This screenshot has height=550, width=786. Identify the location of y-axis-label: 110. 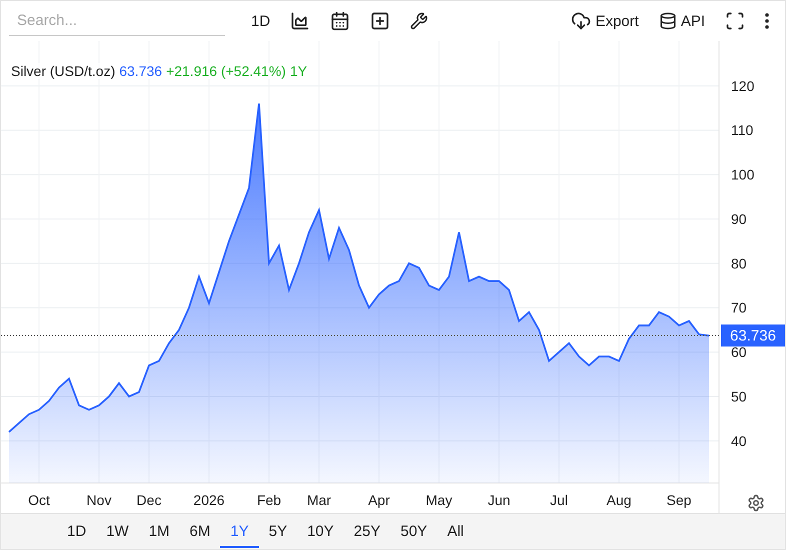
(742, 130).